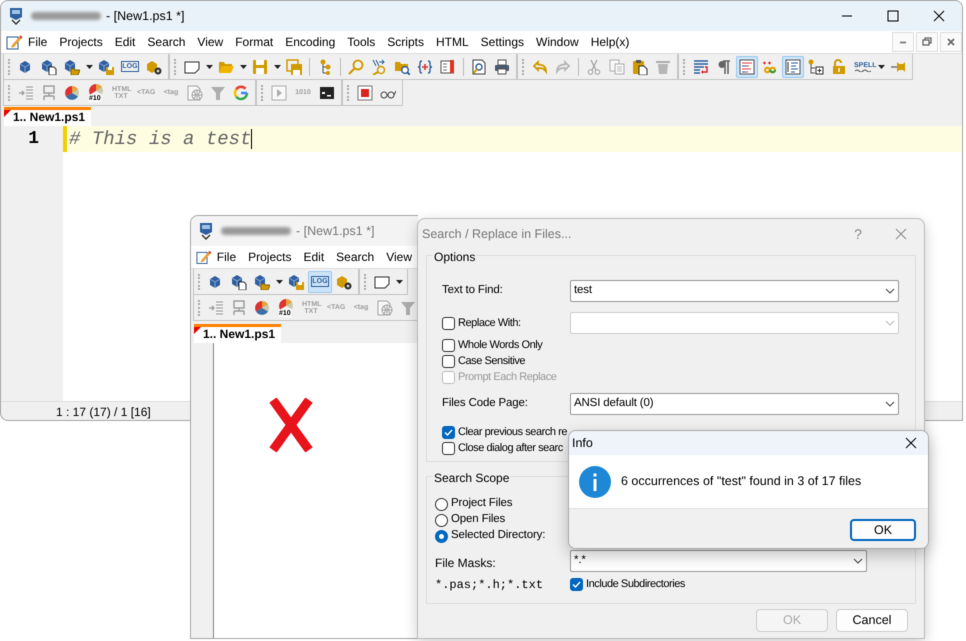 This screenshot has height=641, width=966. What do you see at coordinates (701, 66) in the screenshot?
I see `word-wrap-icon` at bounding box center [701, 66].